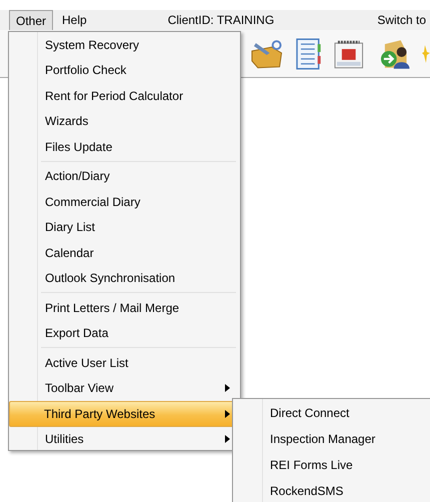 This screenshot has width=430, height=502. I want to click on switch-label: Switch to, so click(402, 20).